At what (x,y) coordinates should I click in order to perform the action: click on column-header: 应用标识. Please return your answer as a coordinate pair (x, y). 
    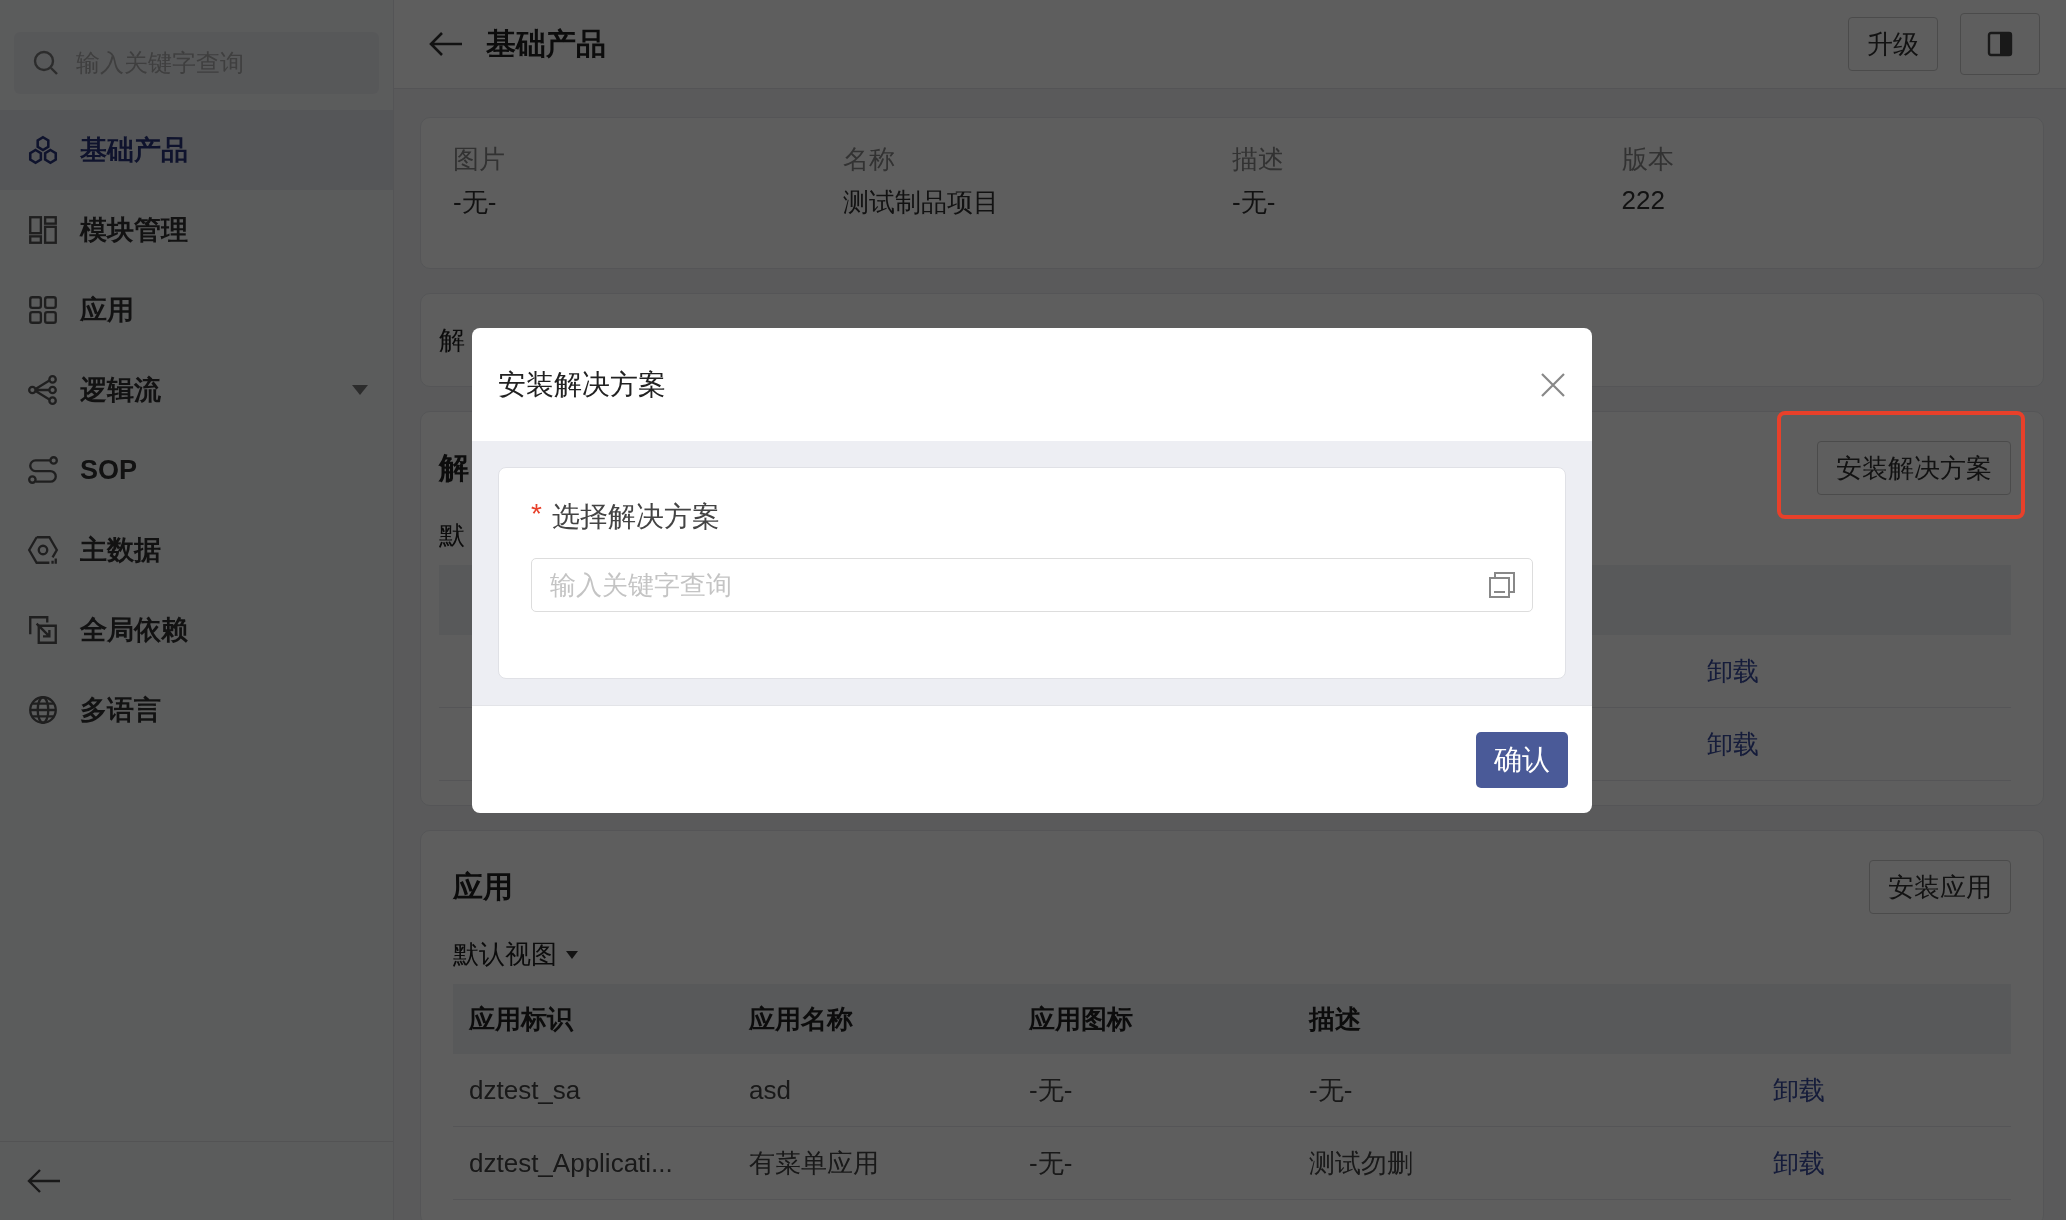
    Looking at the image, I should click on (593, 1019).